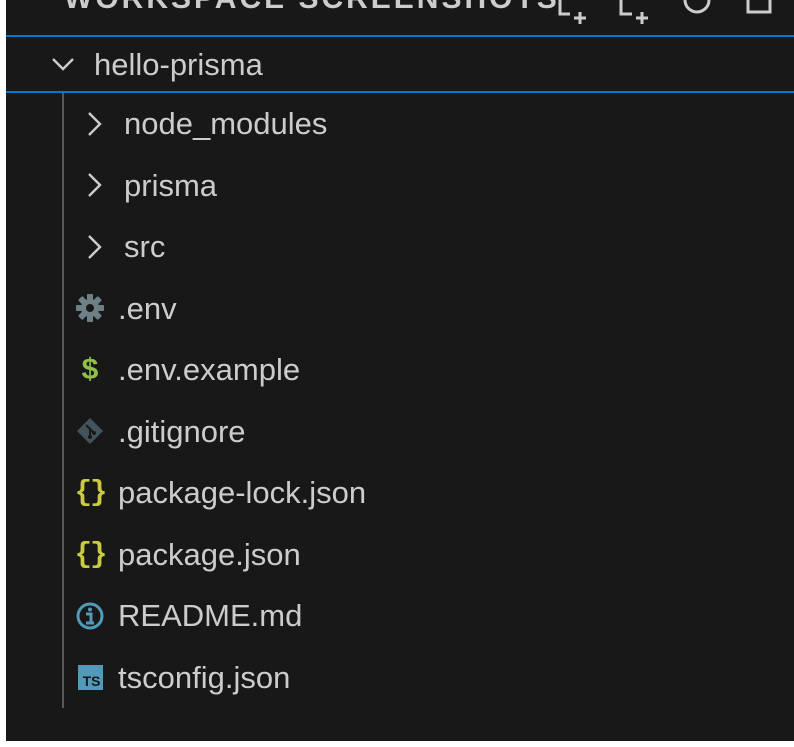 The width and height of the screenshot is (794, 747). I want to click on tree-item-package-lock-json: {} package-lock.json, so click(400, 493).